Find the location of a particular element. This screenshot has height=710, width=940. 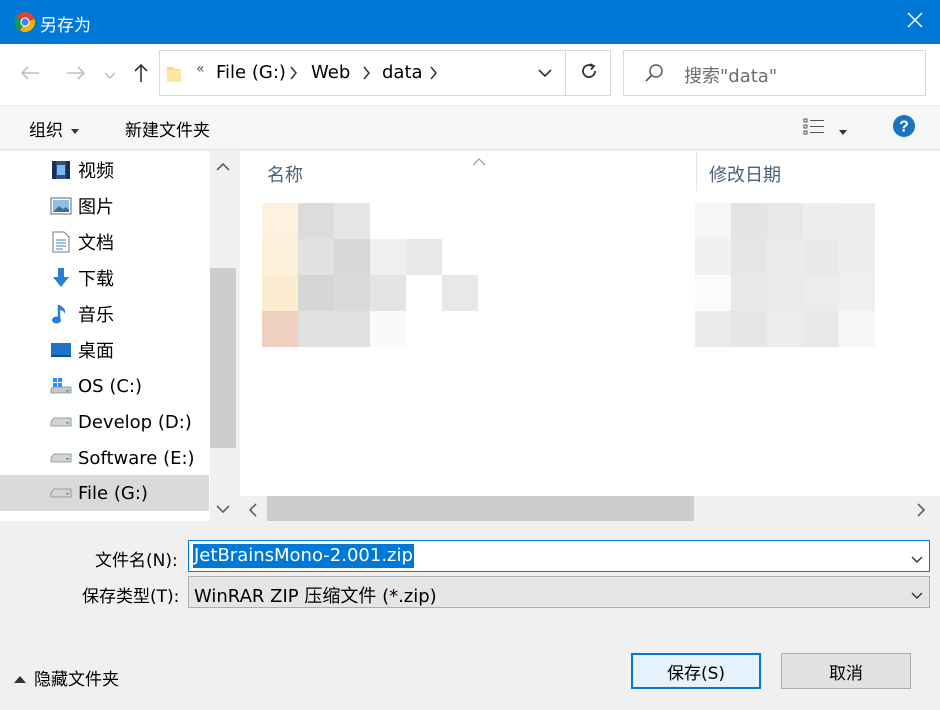

sidebar-item-label: 桌面 is located at coordinates (96, 351).